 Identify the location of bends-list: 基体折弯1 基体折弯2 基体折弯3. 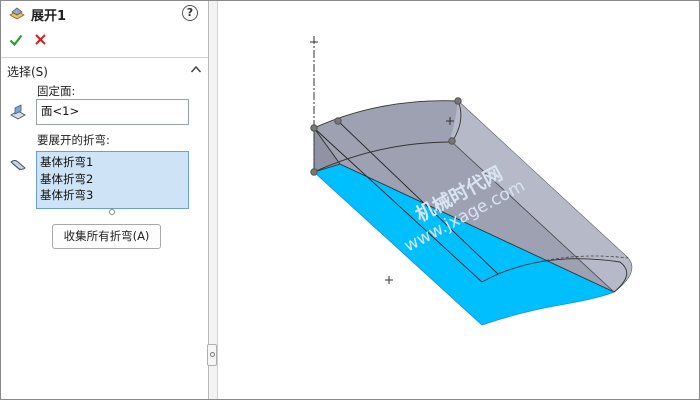
(112, 180).